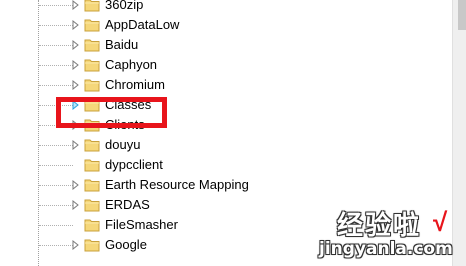 This screenshot has height=266, width=466. I want to click on tree-node: 360zip, so click(225, 7).